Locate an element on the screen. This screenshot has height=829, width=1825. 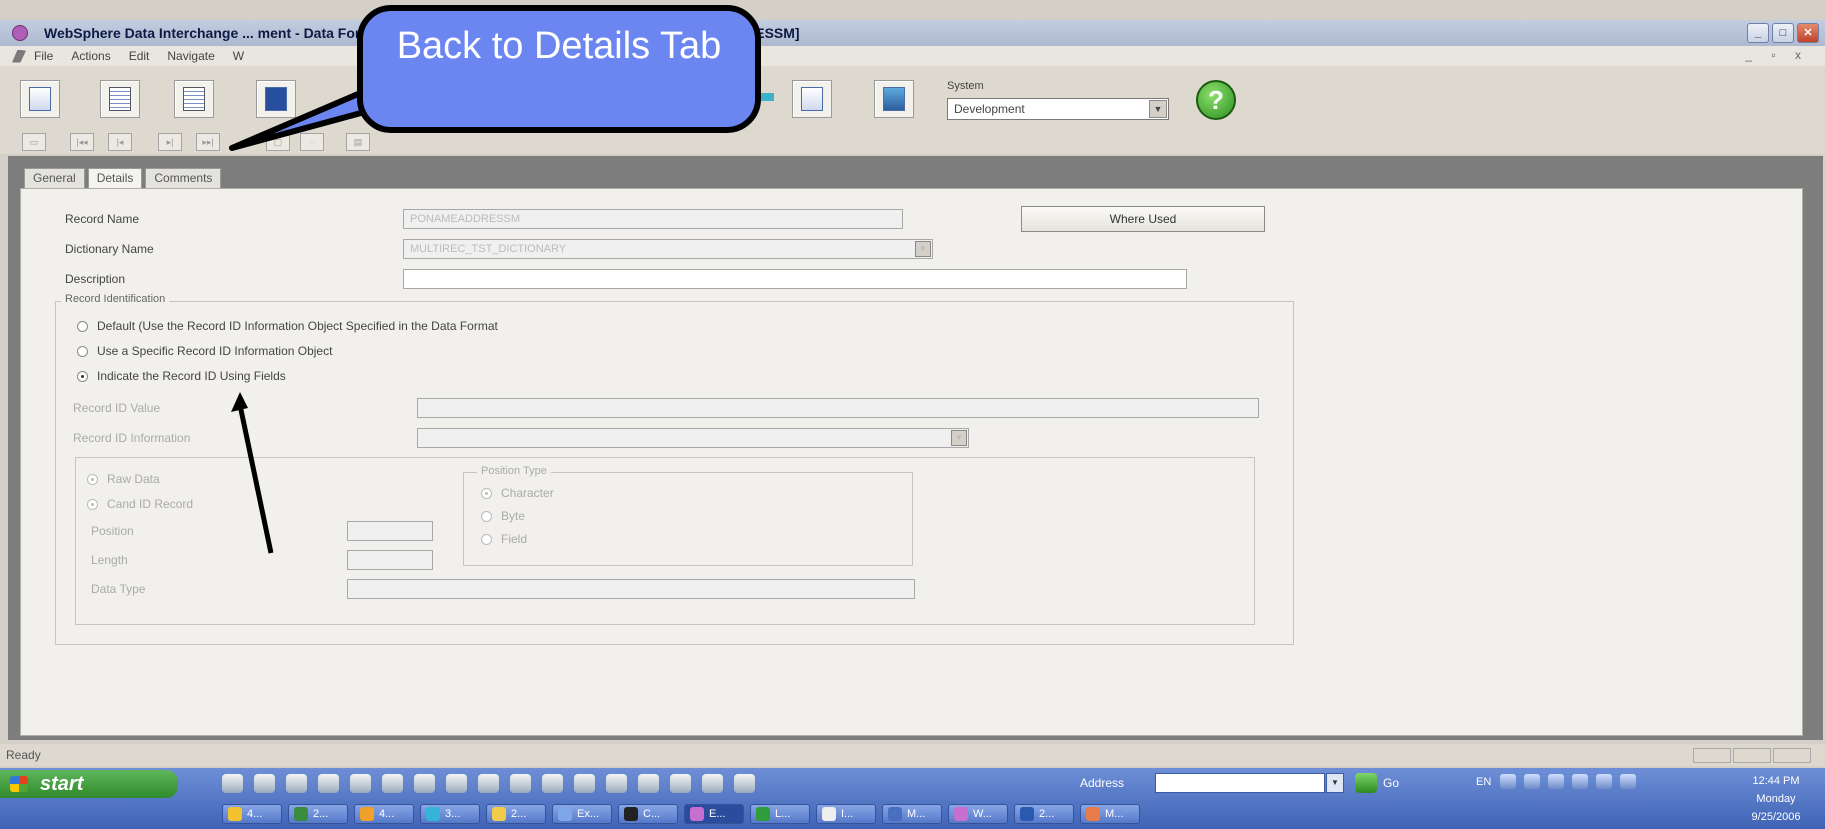
record-name-field: PONAMEADDRESSM is located at coordinates (653, 219).